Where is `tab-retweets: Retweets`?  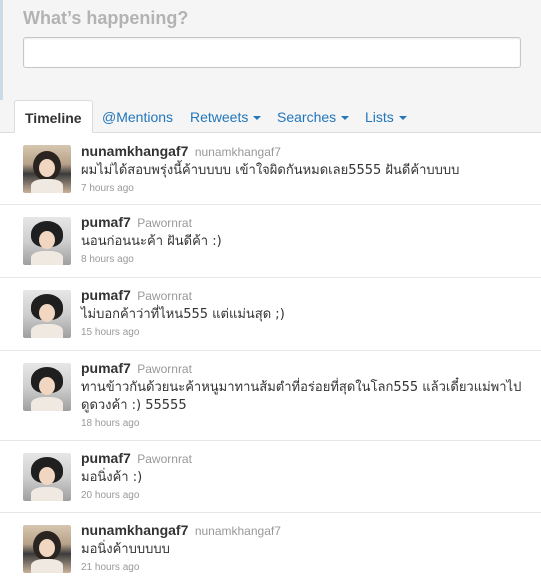 tab-retweets: Retweets is located at coordinates (226, 115).